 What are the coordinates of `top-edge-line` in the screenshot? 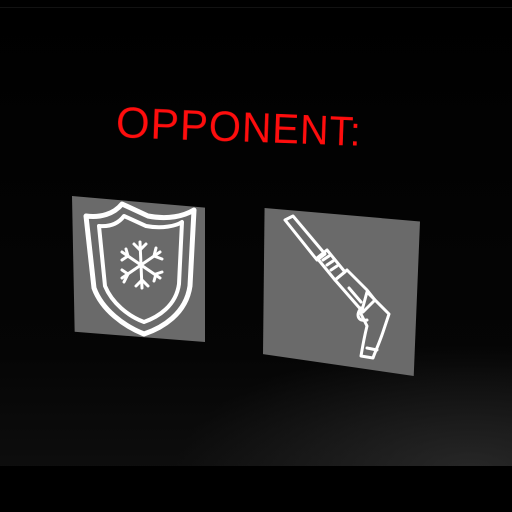 It's located at (256, 7).